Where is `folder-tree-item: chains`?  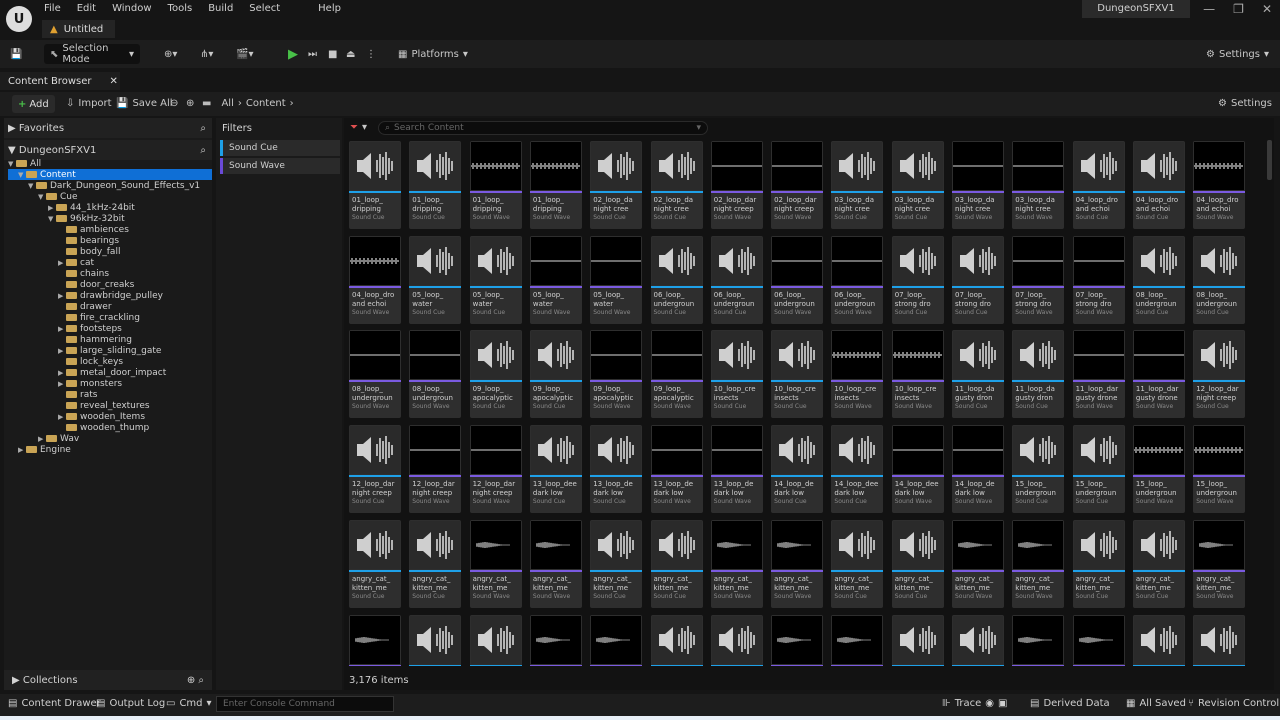 folder-tree-item: chains is located at coordinates (110, 273).